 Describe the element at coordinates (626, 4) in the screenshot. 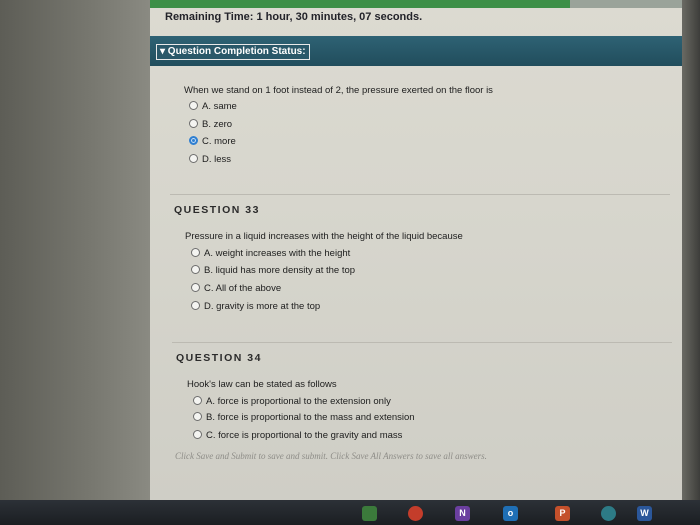

I see `time-progress-track` at that location.